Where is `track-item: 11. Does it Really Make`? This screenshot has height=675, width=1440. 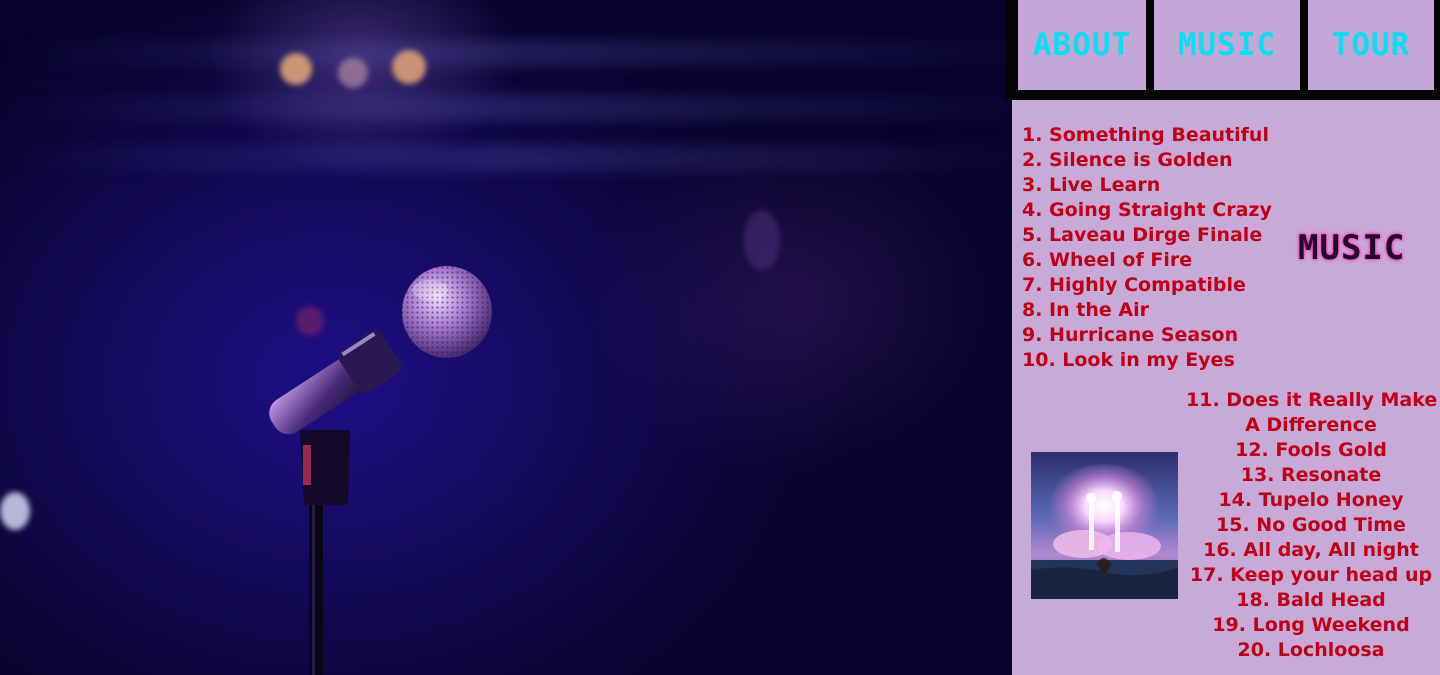
track-item: 11. Does it Really Make is located at coordinates (1312, 400).